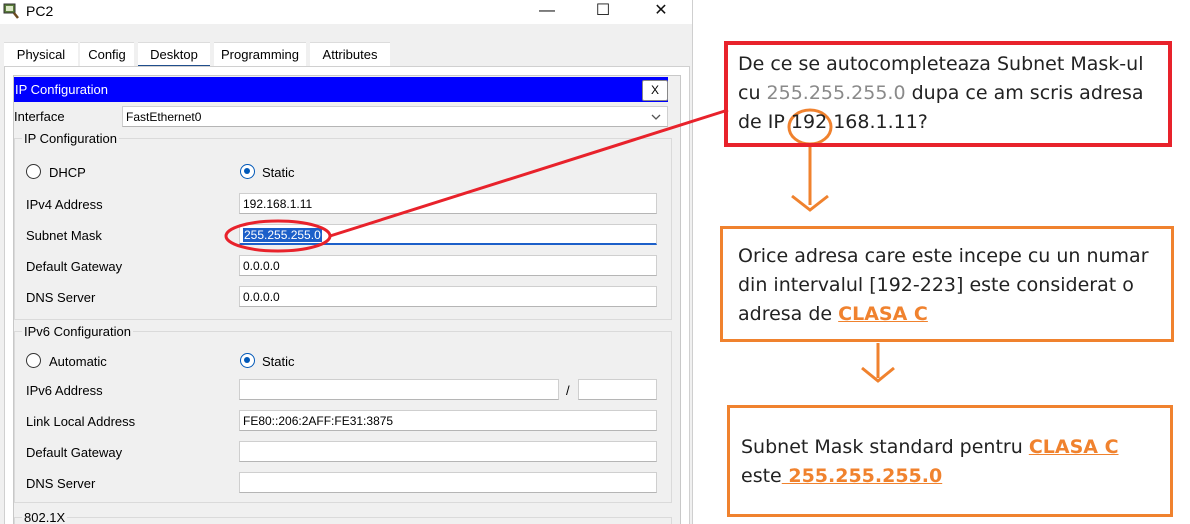  Describe the element at coordinates (885, 447) in the screenshot. I see `conclusion-line-1a: Subnet Mask standard pentru` at that location.